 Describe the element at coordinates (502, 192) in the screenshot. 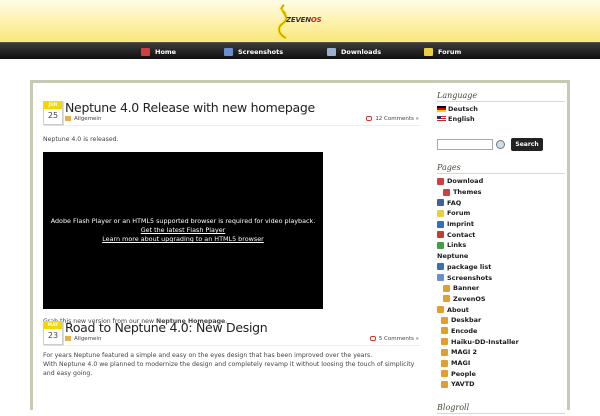

I see `page-item-themes: Themes` at that location.